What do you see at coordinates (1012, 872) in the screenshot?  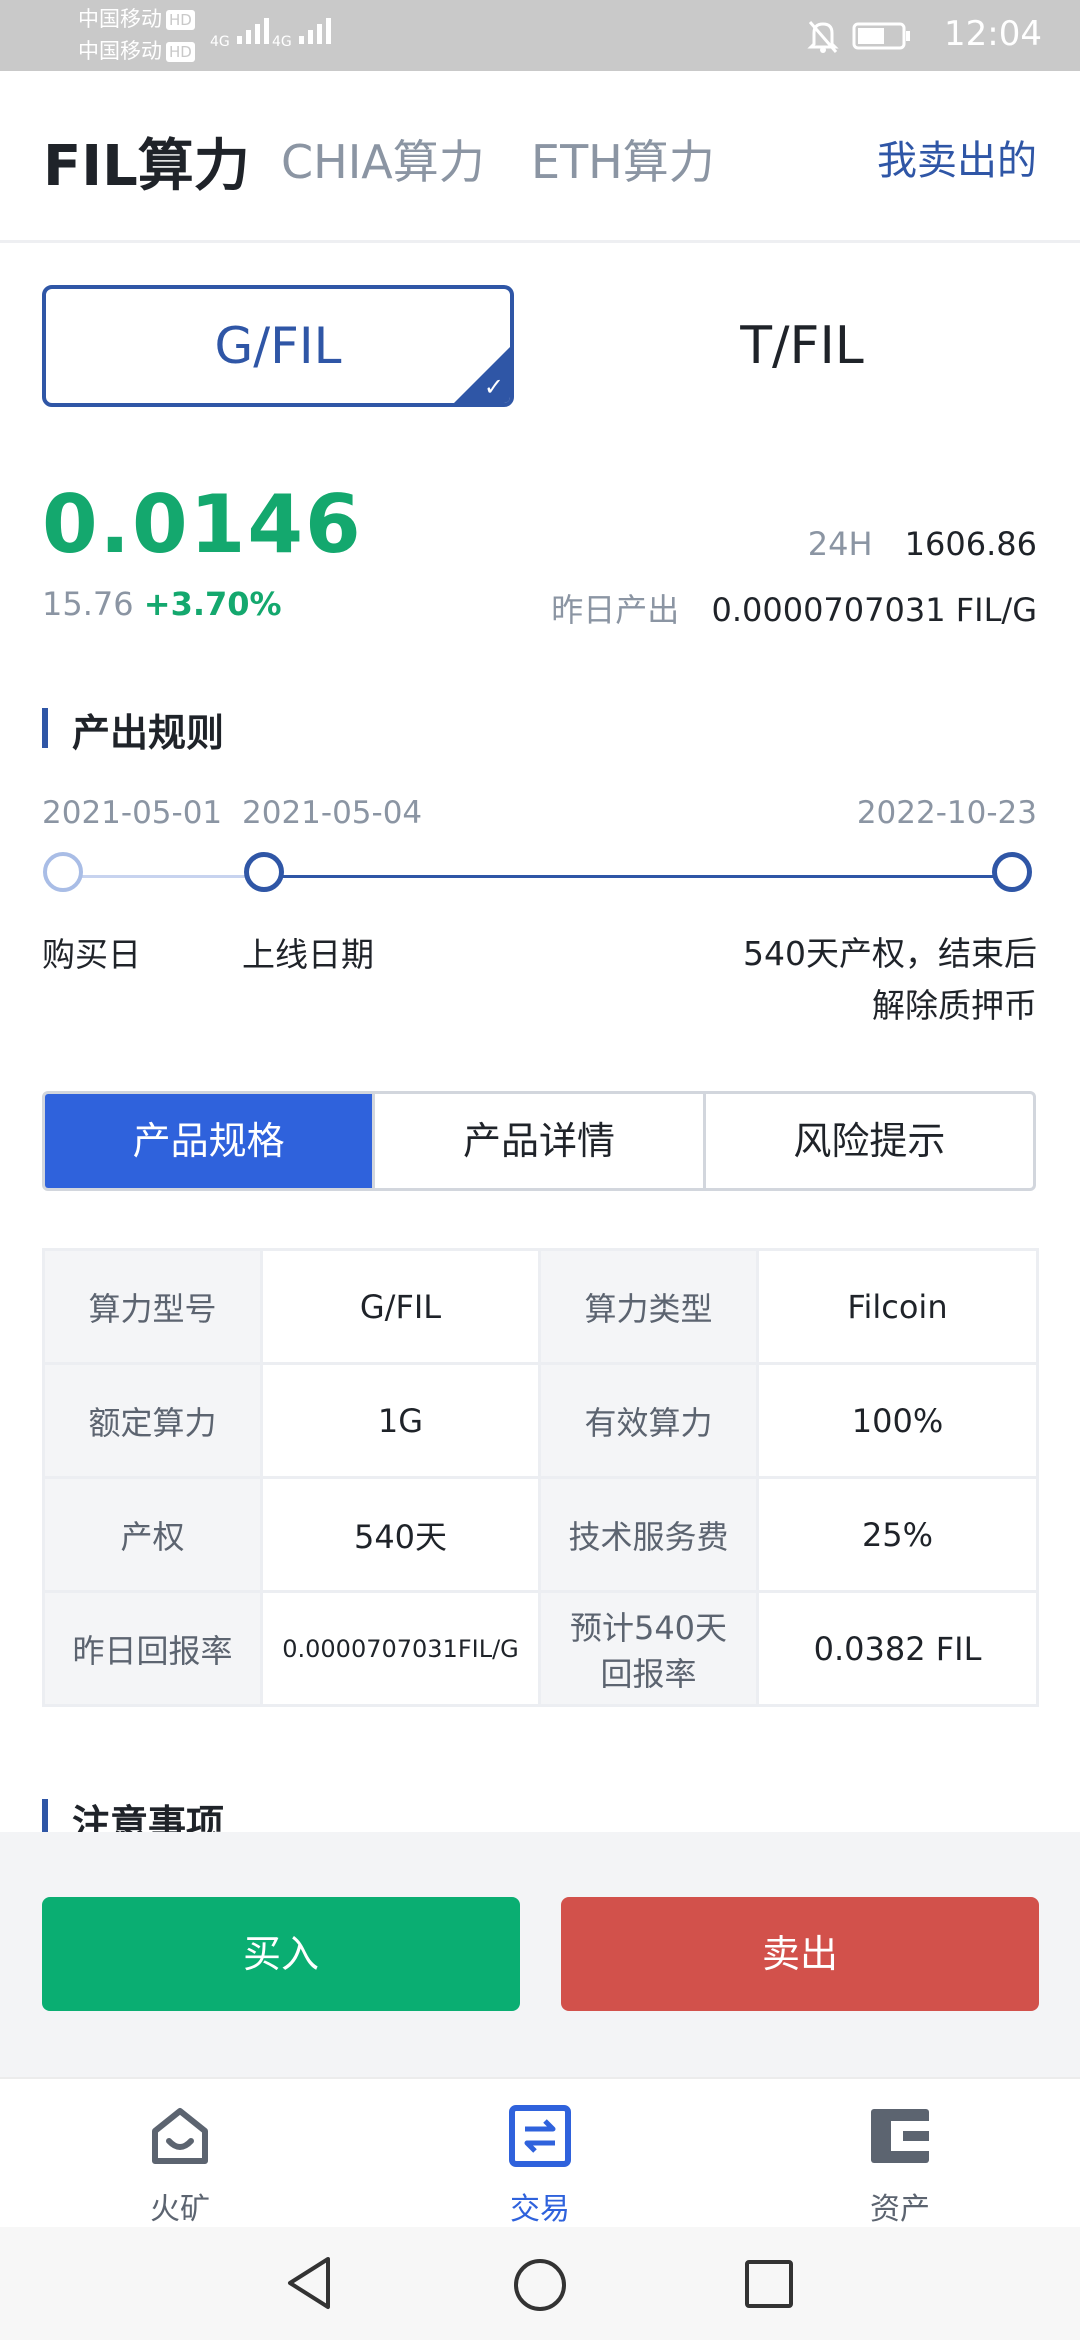 I see `timeline-dot-end` at bounding box center [1012, 872].